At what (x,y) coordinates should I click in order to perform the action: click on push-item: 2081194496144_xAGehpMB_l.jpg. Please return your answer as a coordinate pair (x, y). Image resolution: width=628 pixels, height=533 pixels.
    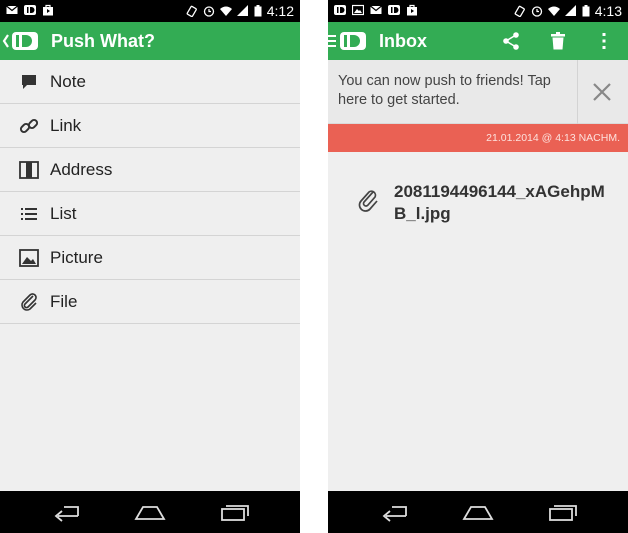
    Looking at the image, I should click on (478, 202).